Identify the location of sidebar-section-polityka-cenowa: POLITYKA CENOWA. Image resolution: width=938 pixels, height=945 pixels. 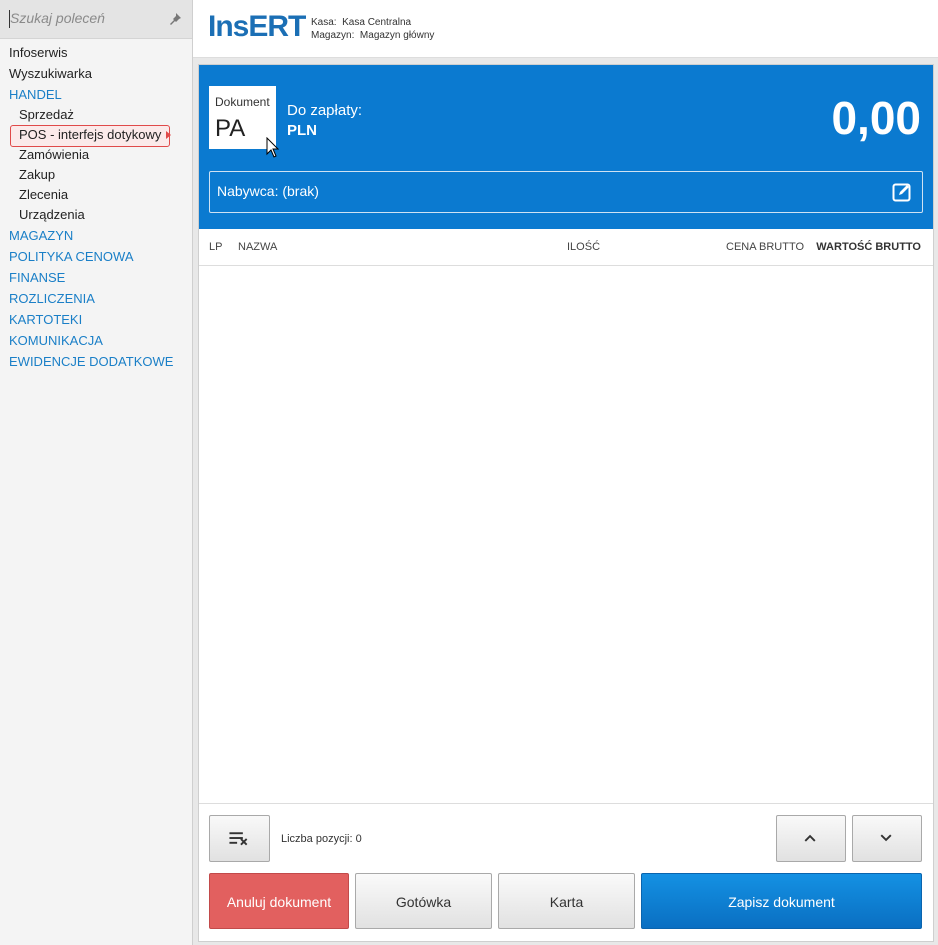
(96, 256).